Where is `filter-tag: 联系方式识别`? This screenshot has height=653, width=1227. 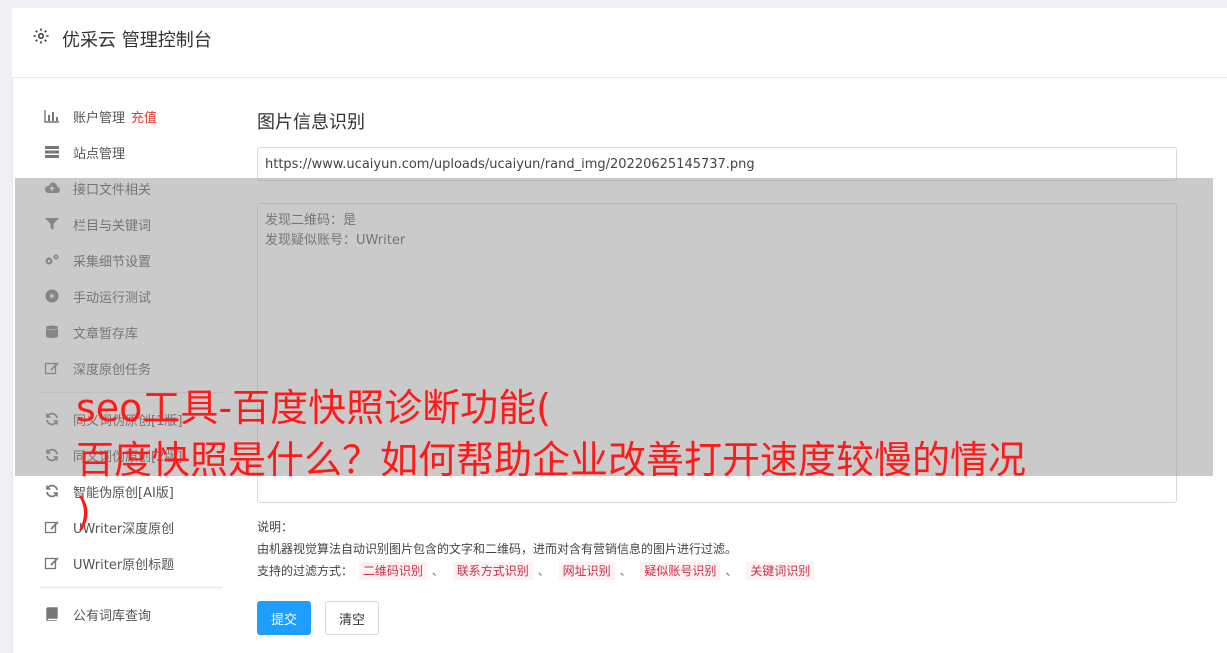
filter-tag: 联系方式识别 is located at coordinates (492, 571).